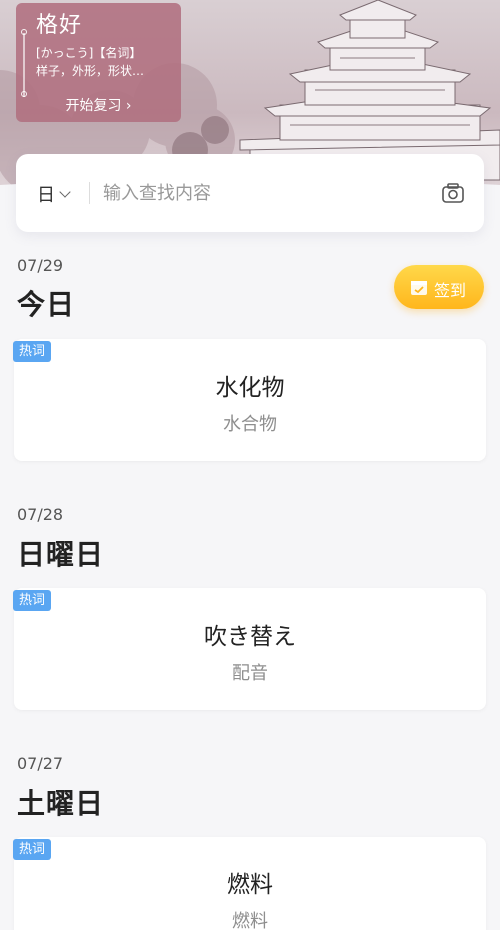  I want to click on search-divider, so click(89, 193).